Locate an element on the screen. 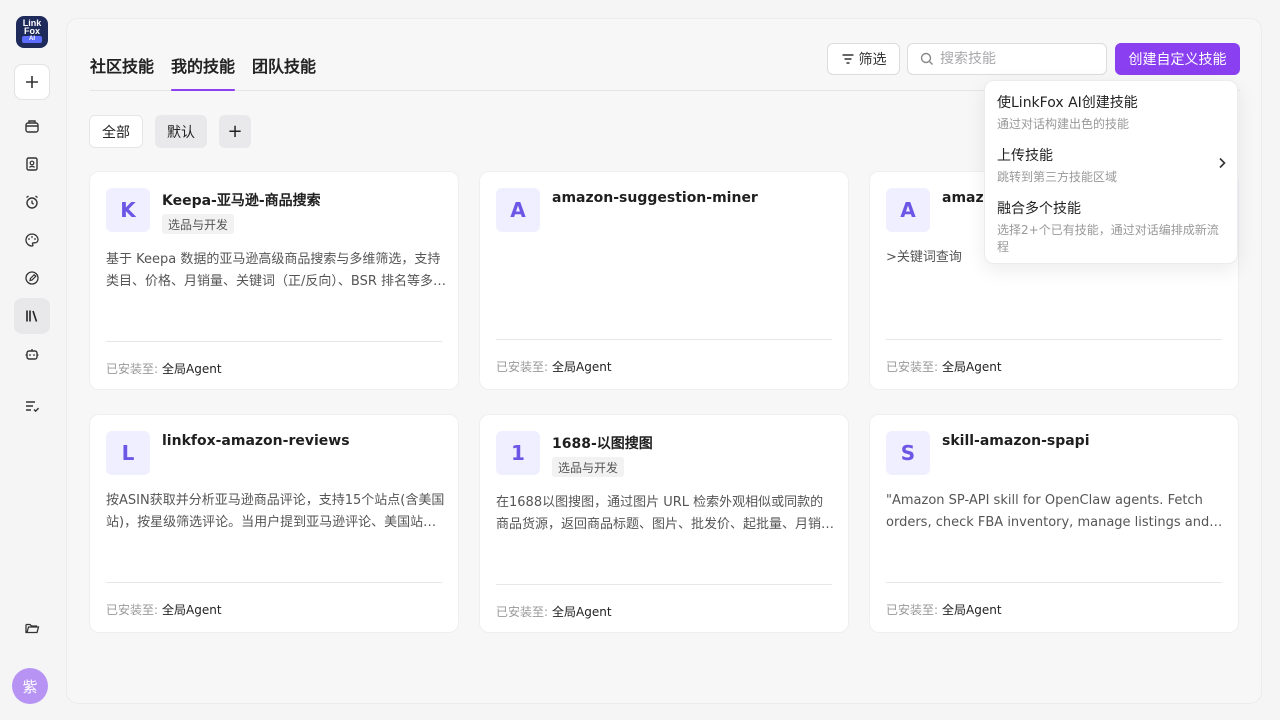  search-icon is located at coordinates (926, 58).